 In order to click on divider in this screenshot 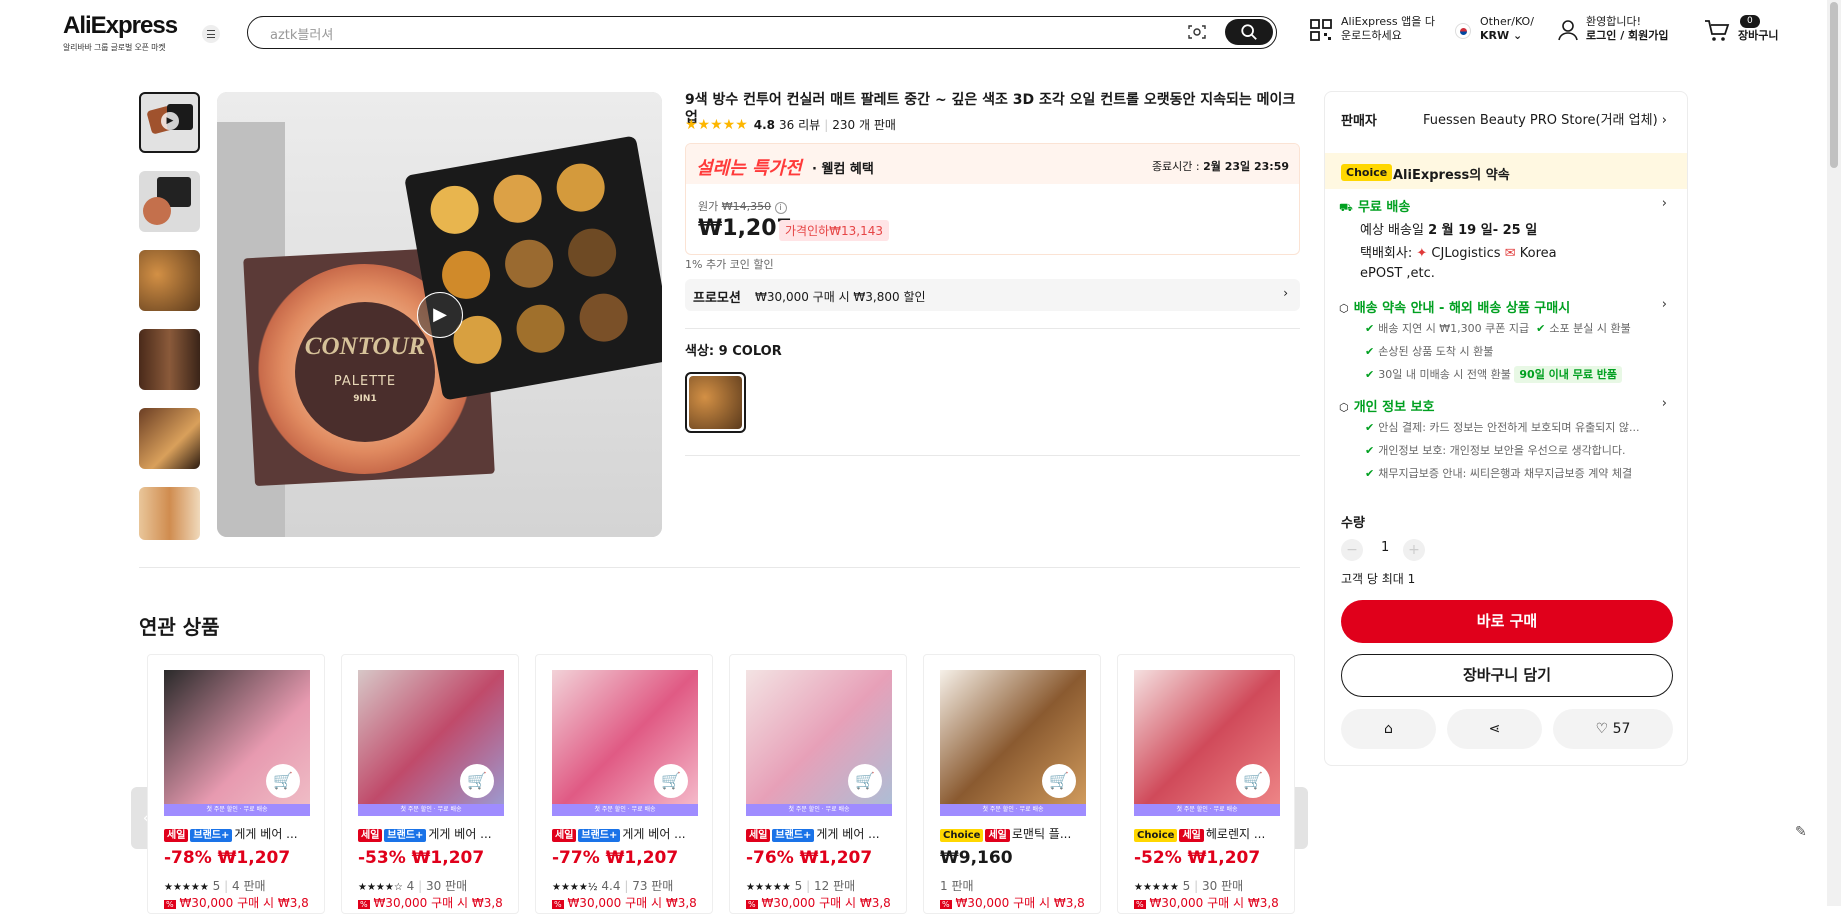, I will do `click(992, 328)`.